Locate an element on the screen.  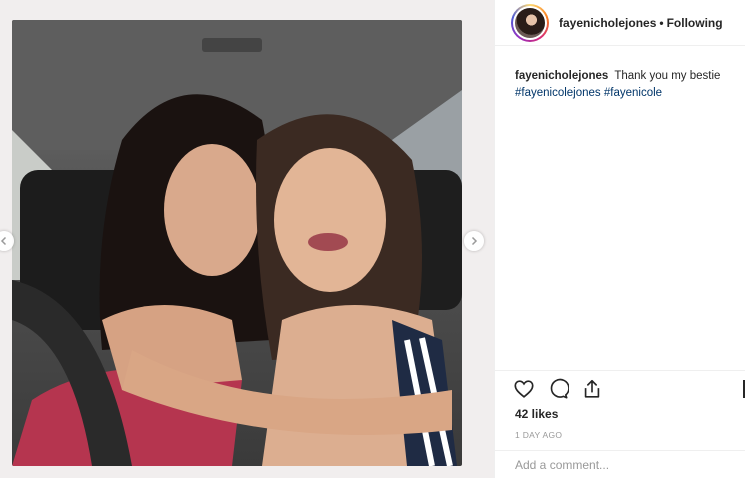
comment-button is located at coordinates (558, 389).